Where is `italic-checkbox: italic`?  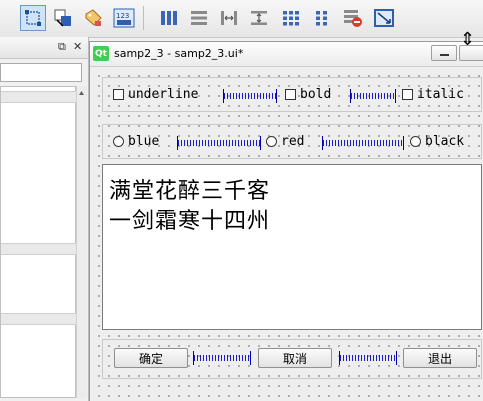 italic-checkbox: italic is located at coordinates (433, 94).